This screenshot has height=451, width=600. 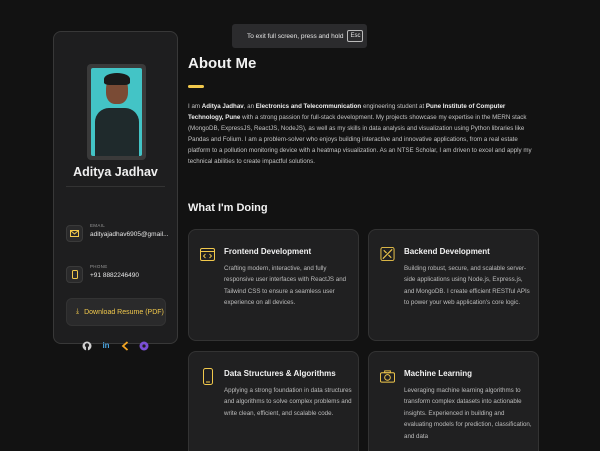 What do you see at coordinates (106, 345) in the screenshot?
I see `linkedin-icon: in` at bounding box center [106, 345].